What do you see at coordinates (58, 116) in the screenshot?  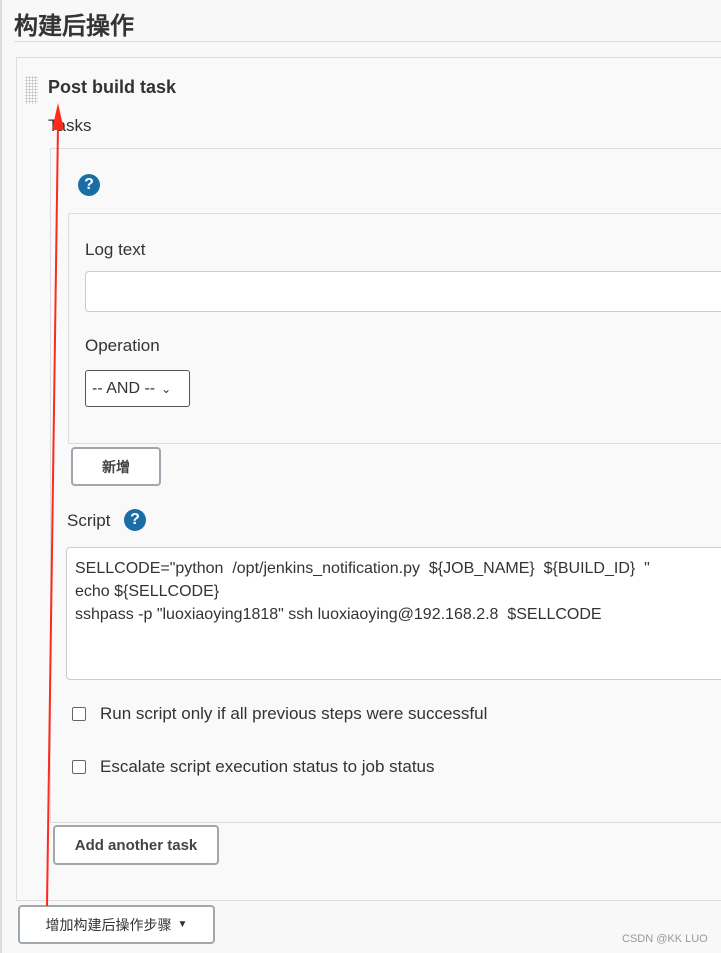 I see `arrow-head` at bounding box center [58, 116].